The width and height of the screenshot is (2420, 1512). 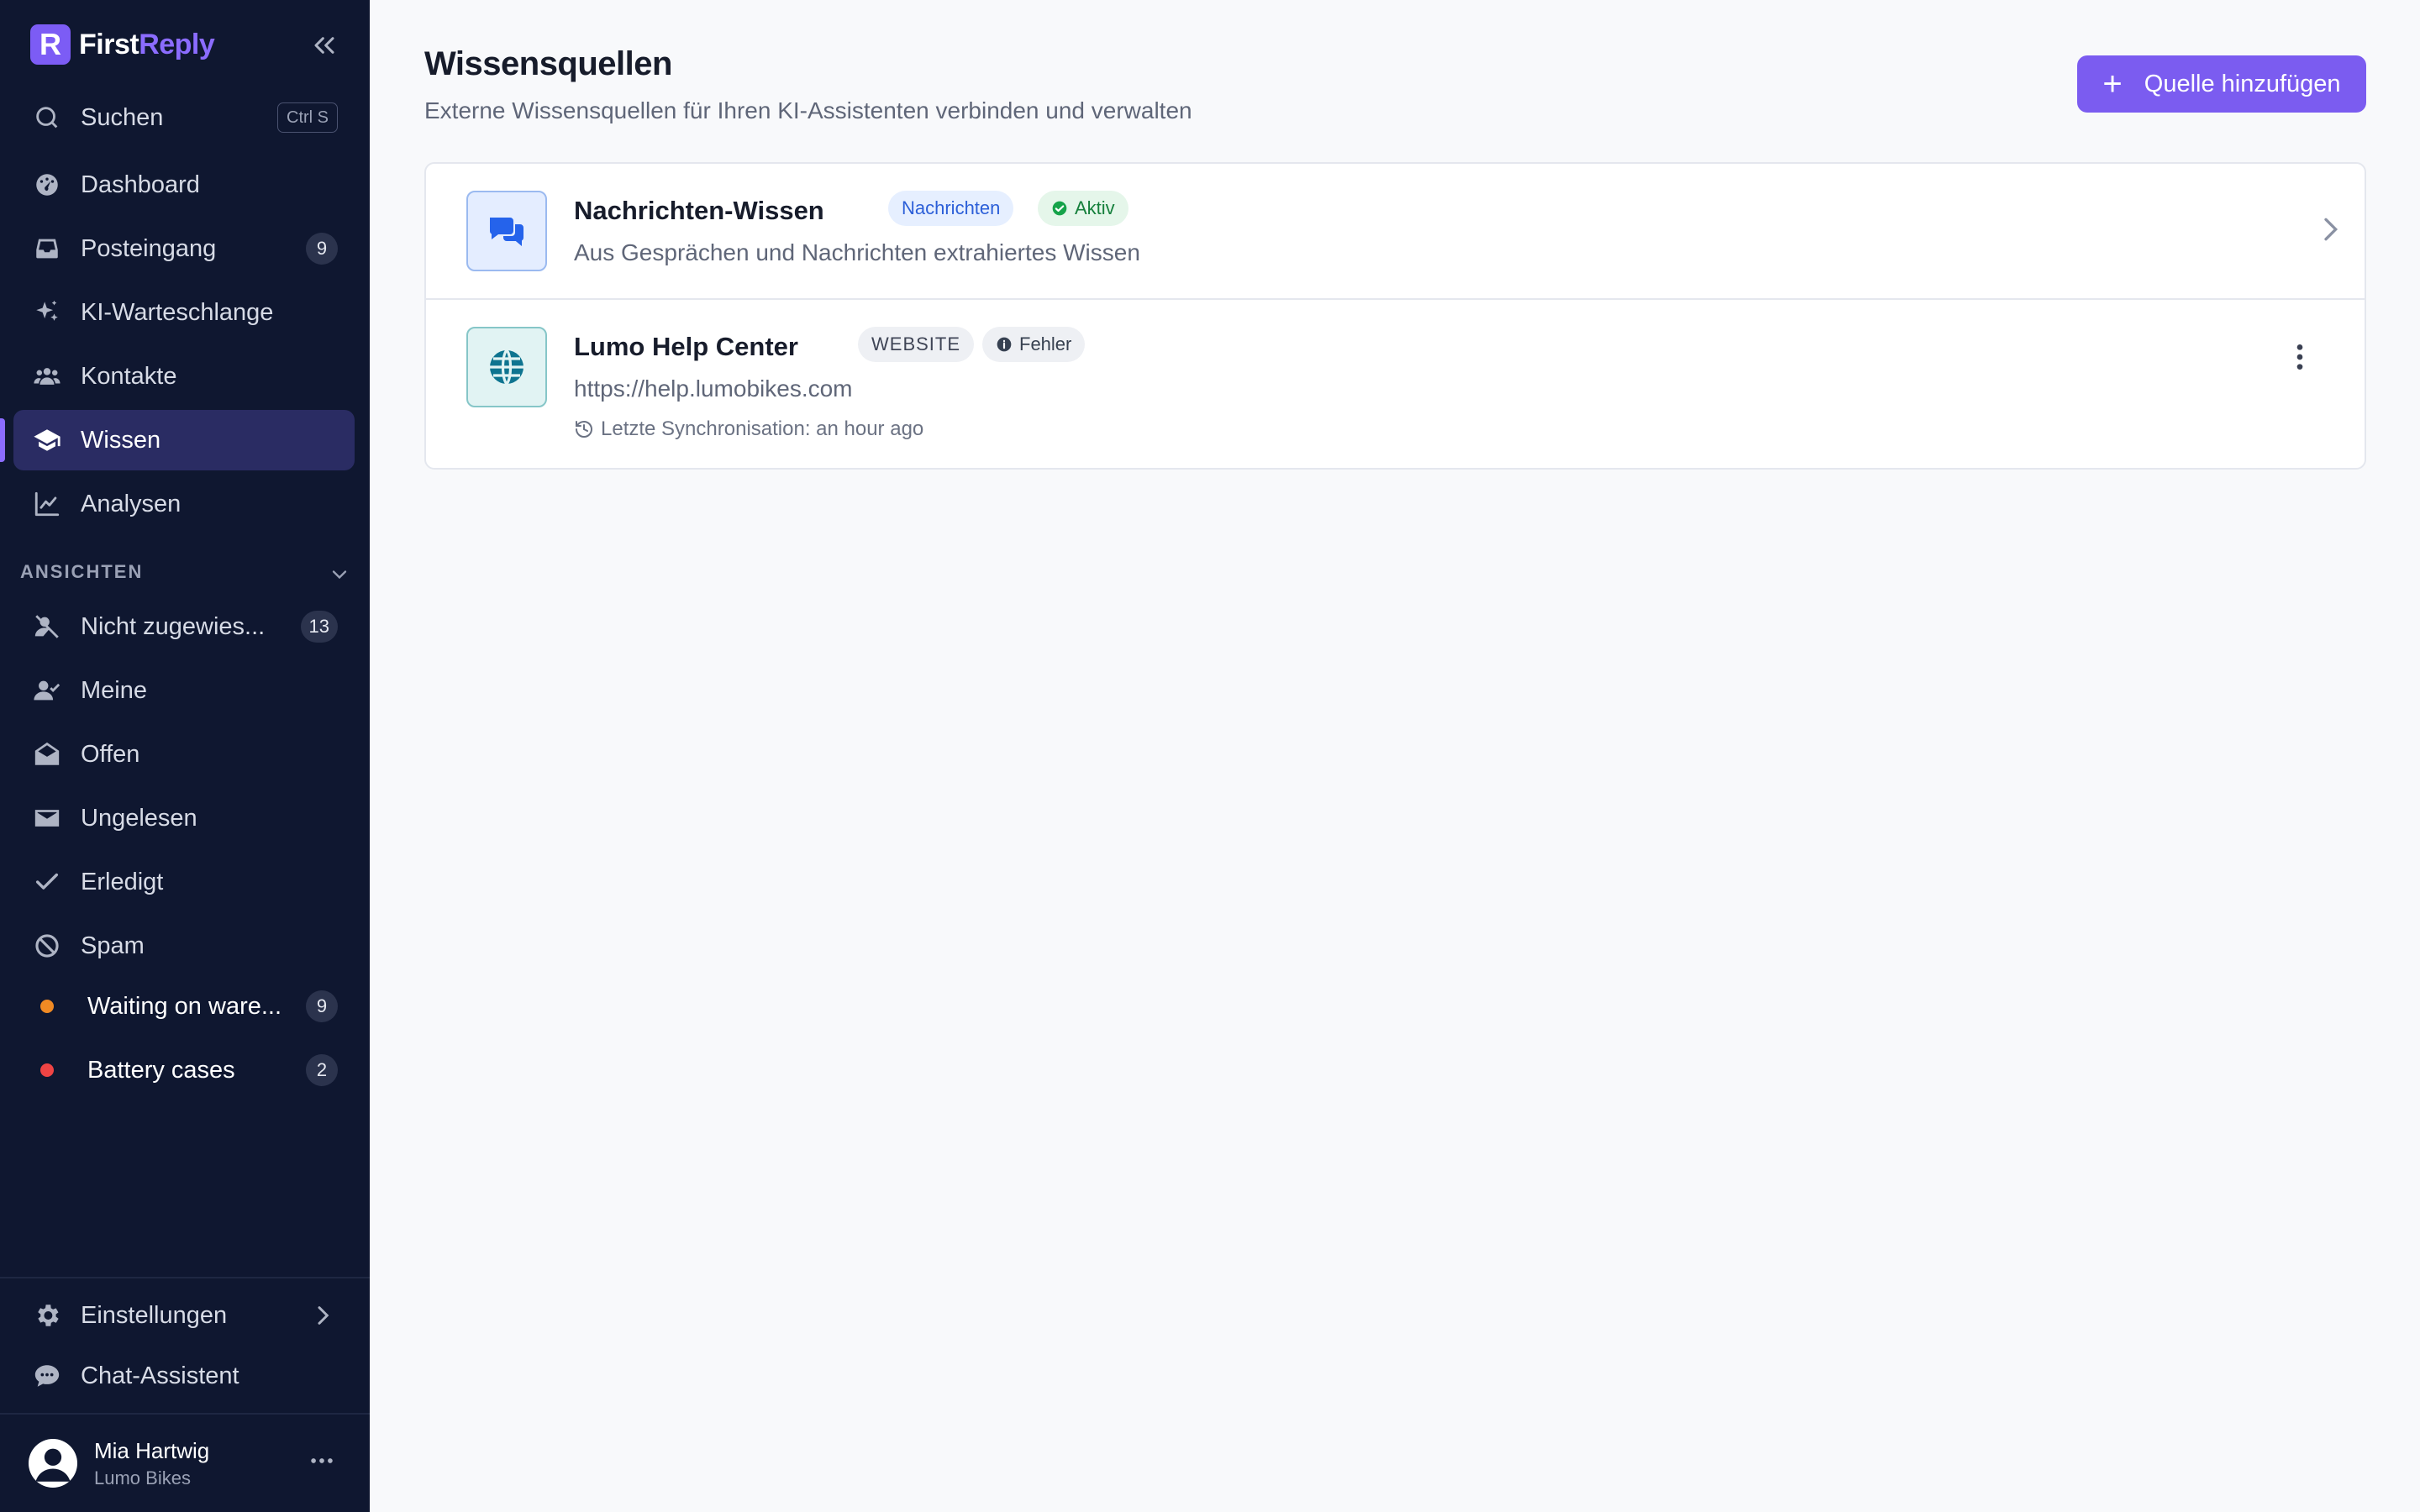 What do you see at coordinates (131, 503) in the screenshot?
I see `sidebar-item-label: Analysen` at bounding box center [131, 503].